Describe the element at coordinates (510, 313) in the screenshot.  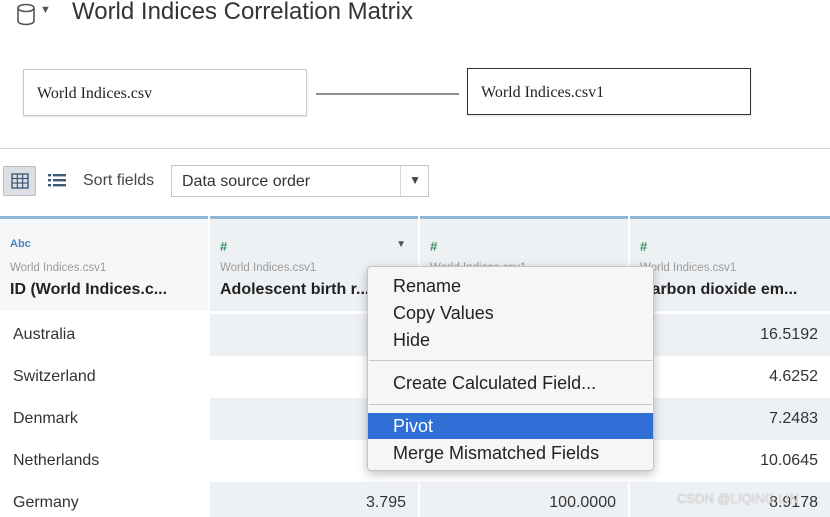
I see `menu-item-copy-values: Copy Values` at that location.